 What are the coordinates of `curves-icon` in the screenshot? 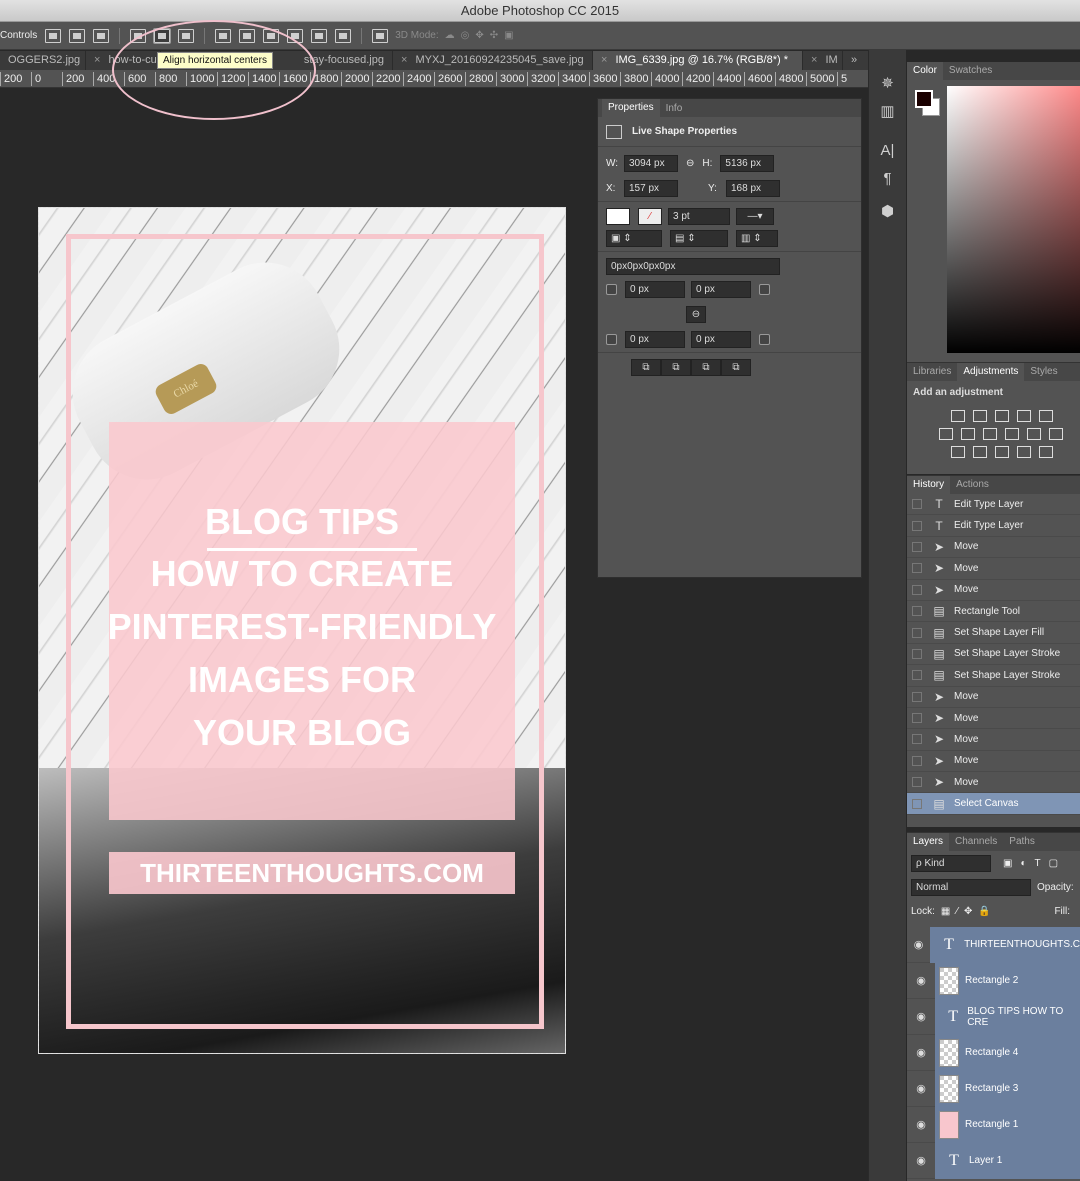 It's located at (1002, 416).